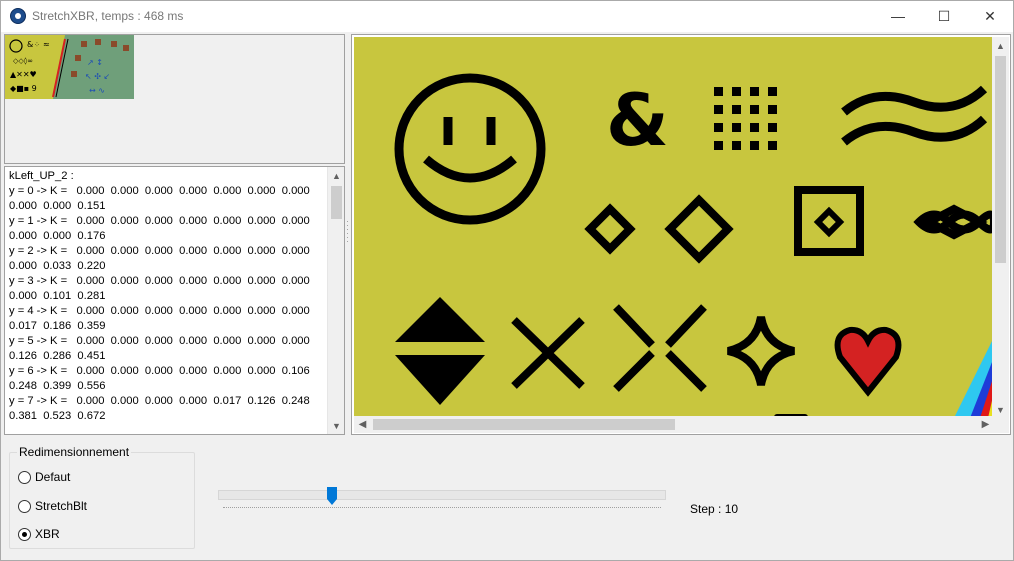  What do you see at coordinates (57, 296) in the screenshot?
I see `kernel-text-line: 0.000 0.101 0.281` at bounding box center [57, 296].